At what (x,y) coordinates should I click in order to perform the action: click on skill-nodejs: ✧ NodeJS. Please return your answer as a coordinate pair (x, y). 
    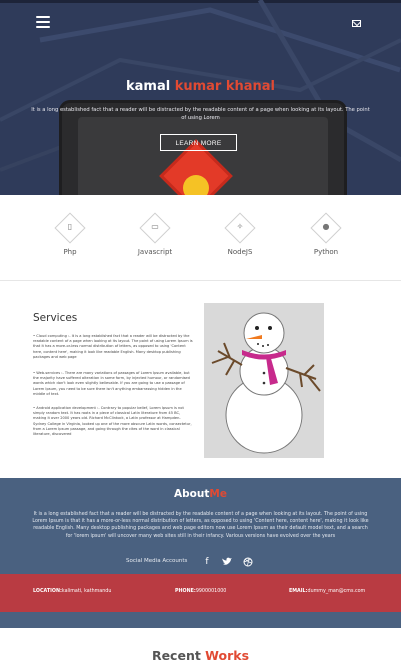
    Looking at the image, I should click on (241, 239).